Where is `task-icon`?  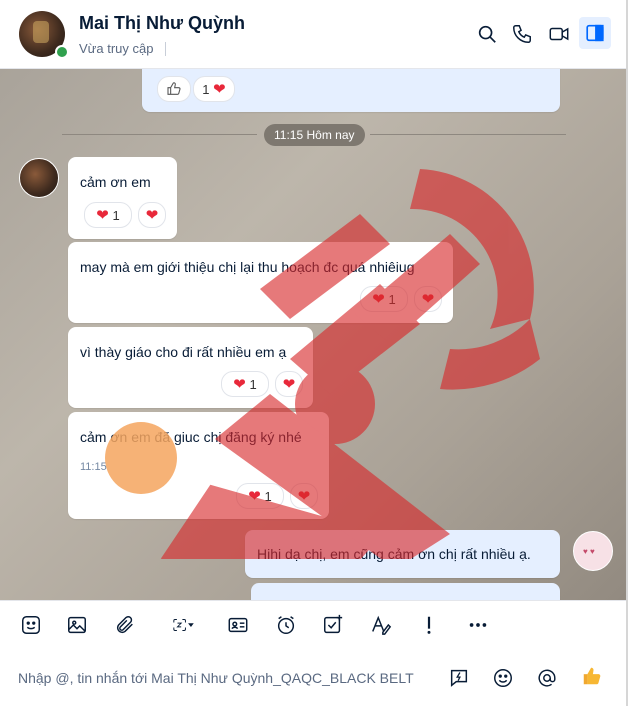 task-icon is located at coordinates (333, 625).